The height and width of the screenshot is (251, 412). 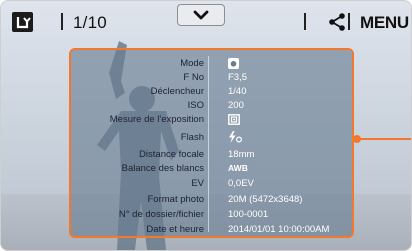 What do you see at coordinates (213, 91) in the screenshot?
I see `info-row-shutter: Déclencheur 1/40` at bounding box center [213, 91].